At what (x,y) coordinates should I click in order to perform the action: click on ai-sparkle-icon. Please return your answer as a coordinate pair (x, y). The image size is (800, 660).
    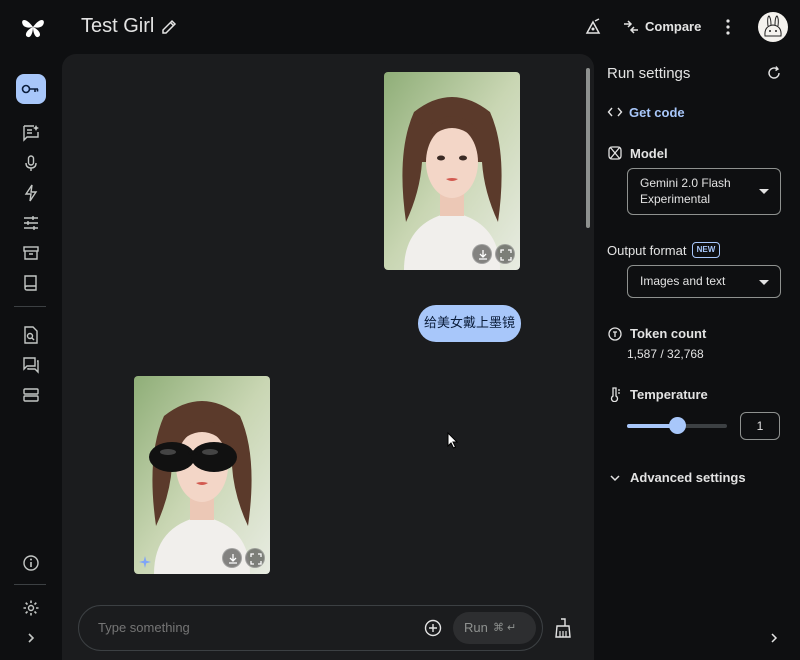
    Looking at the image, I should click on (145, 562).